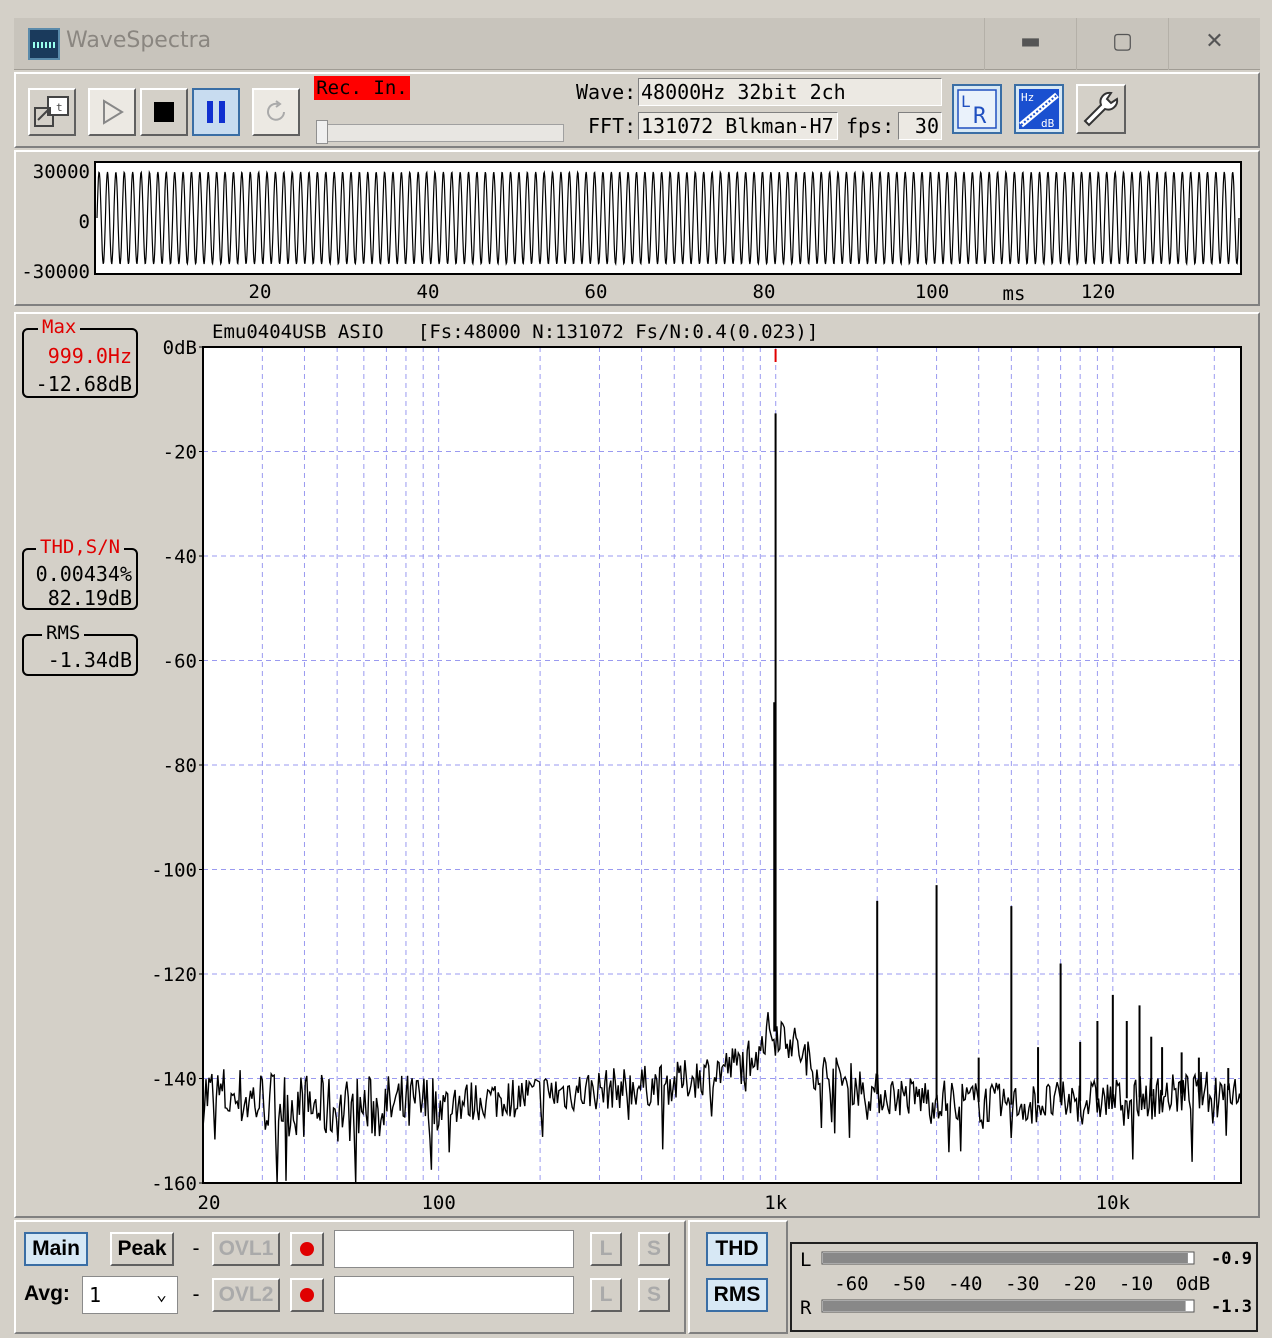  Describe the element at coordinates (596, 292) in the screenshot. I see `wave-x-tick: 60` at that location.